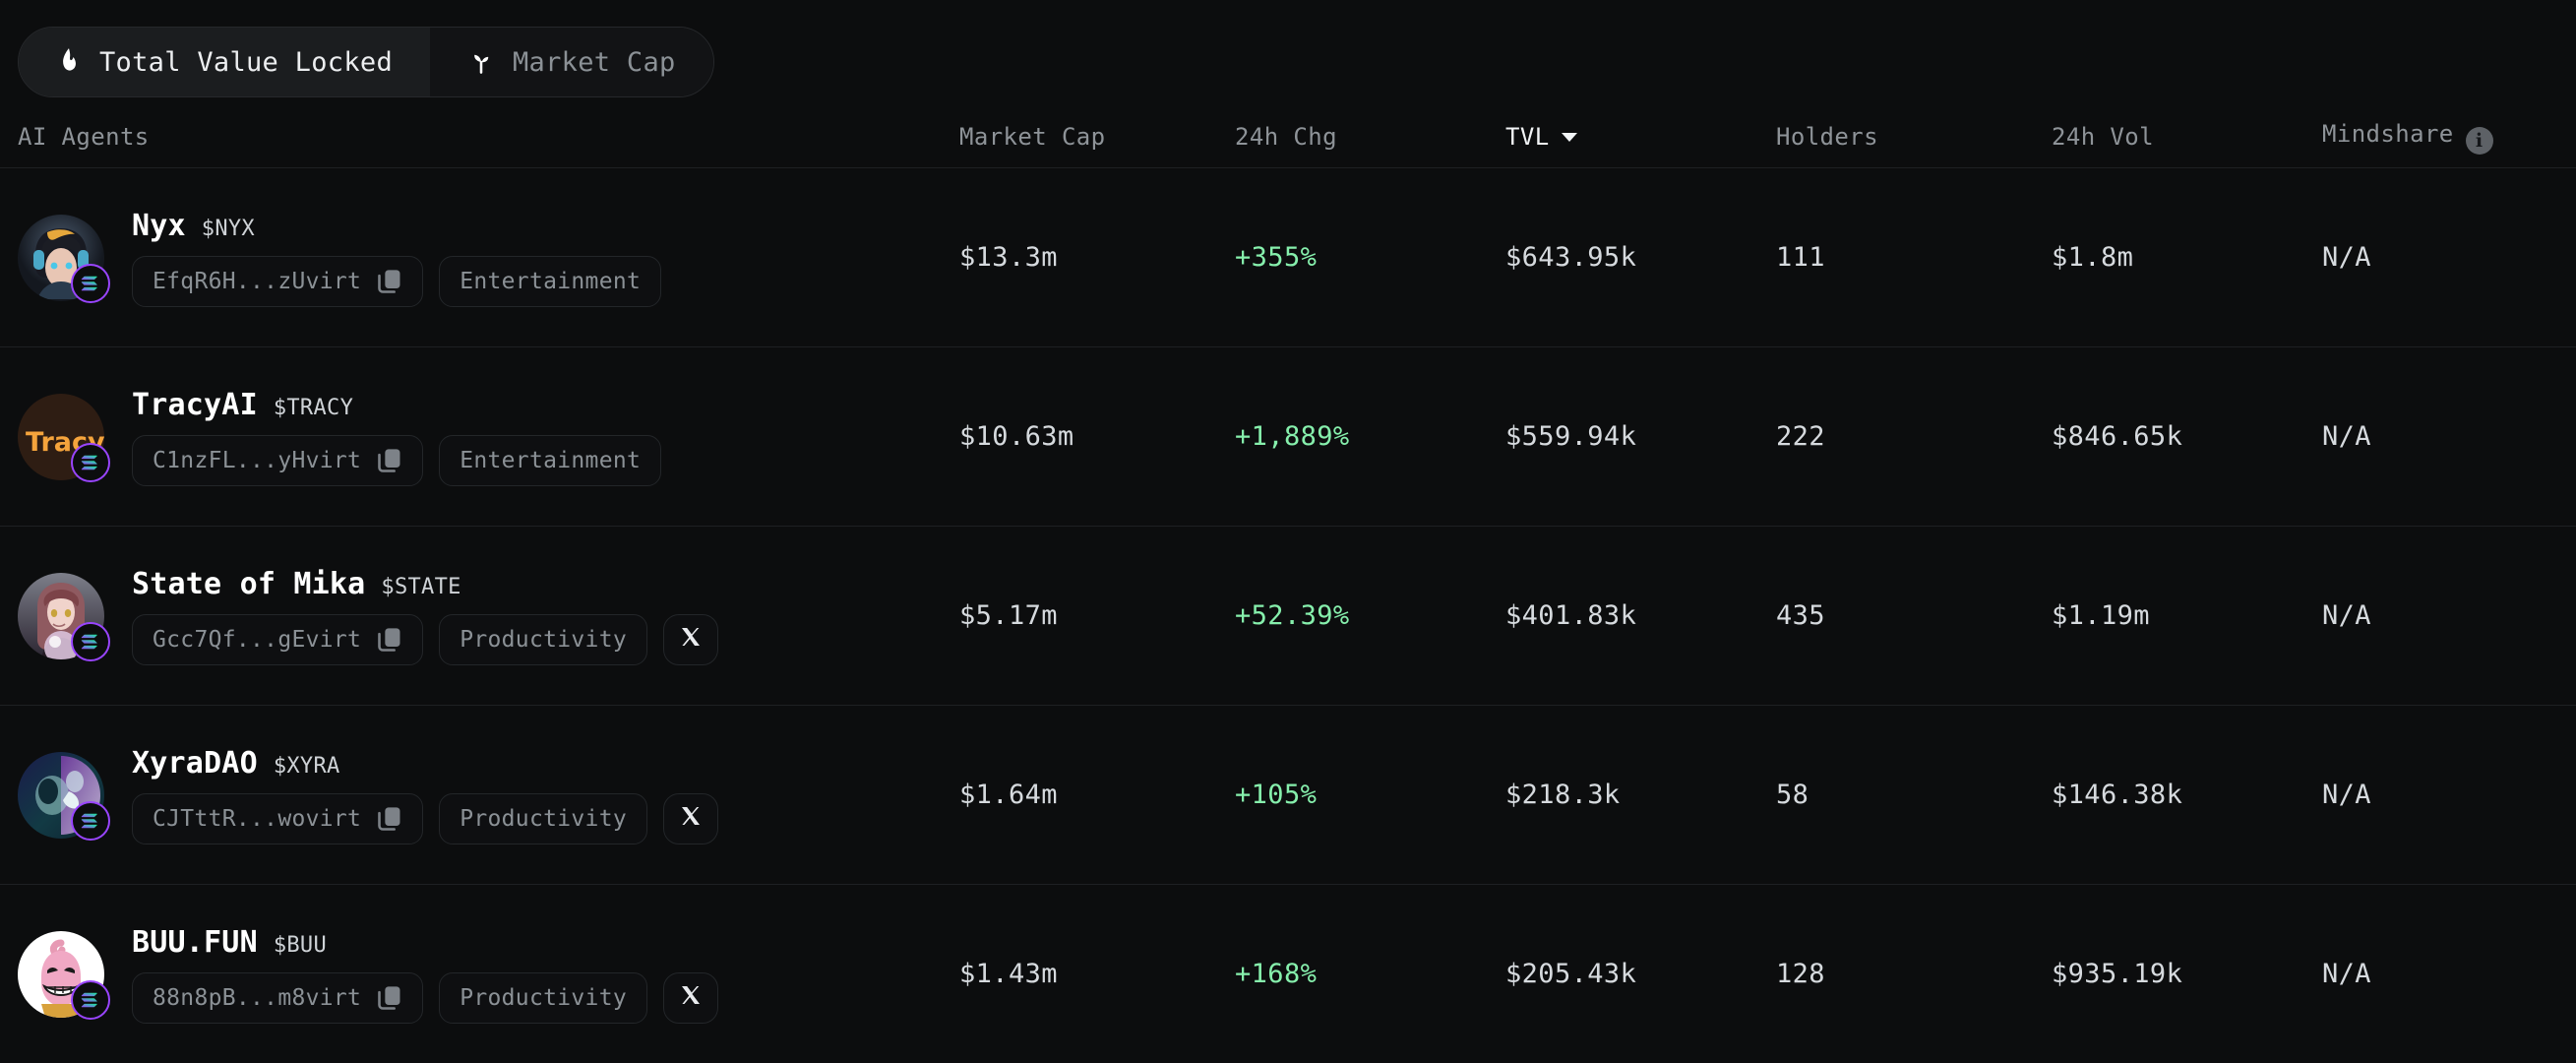  I want to click on cell-24h-vol: $146.38k, so click(2117, 795).